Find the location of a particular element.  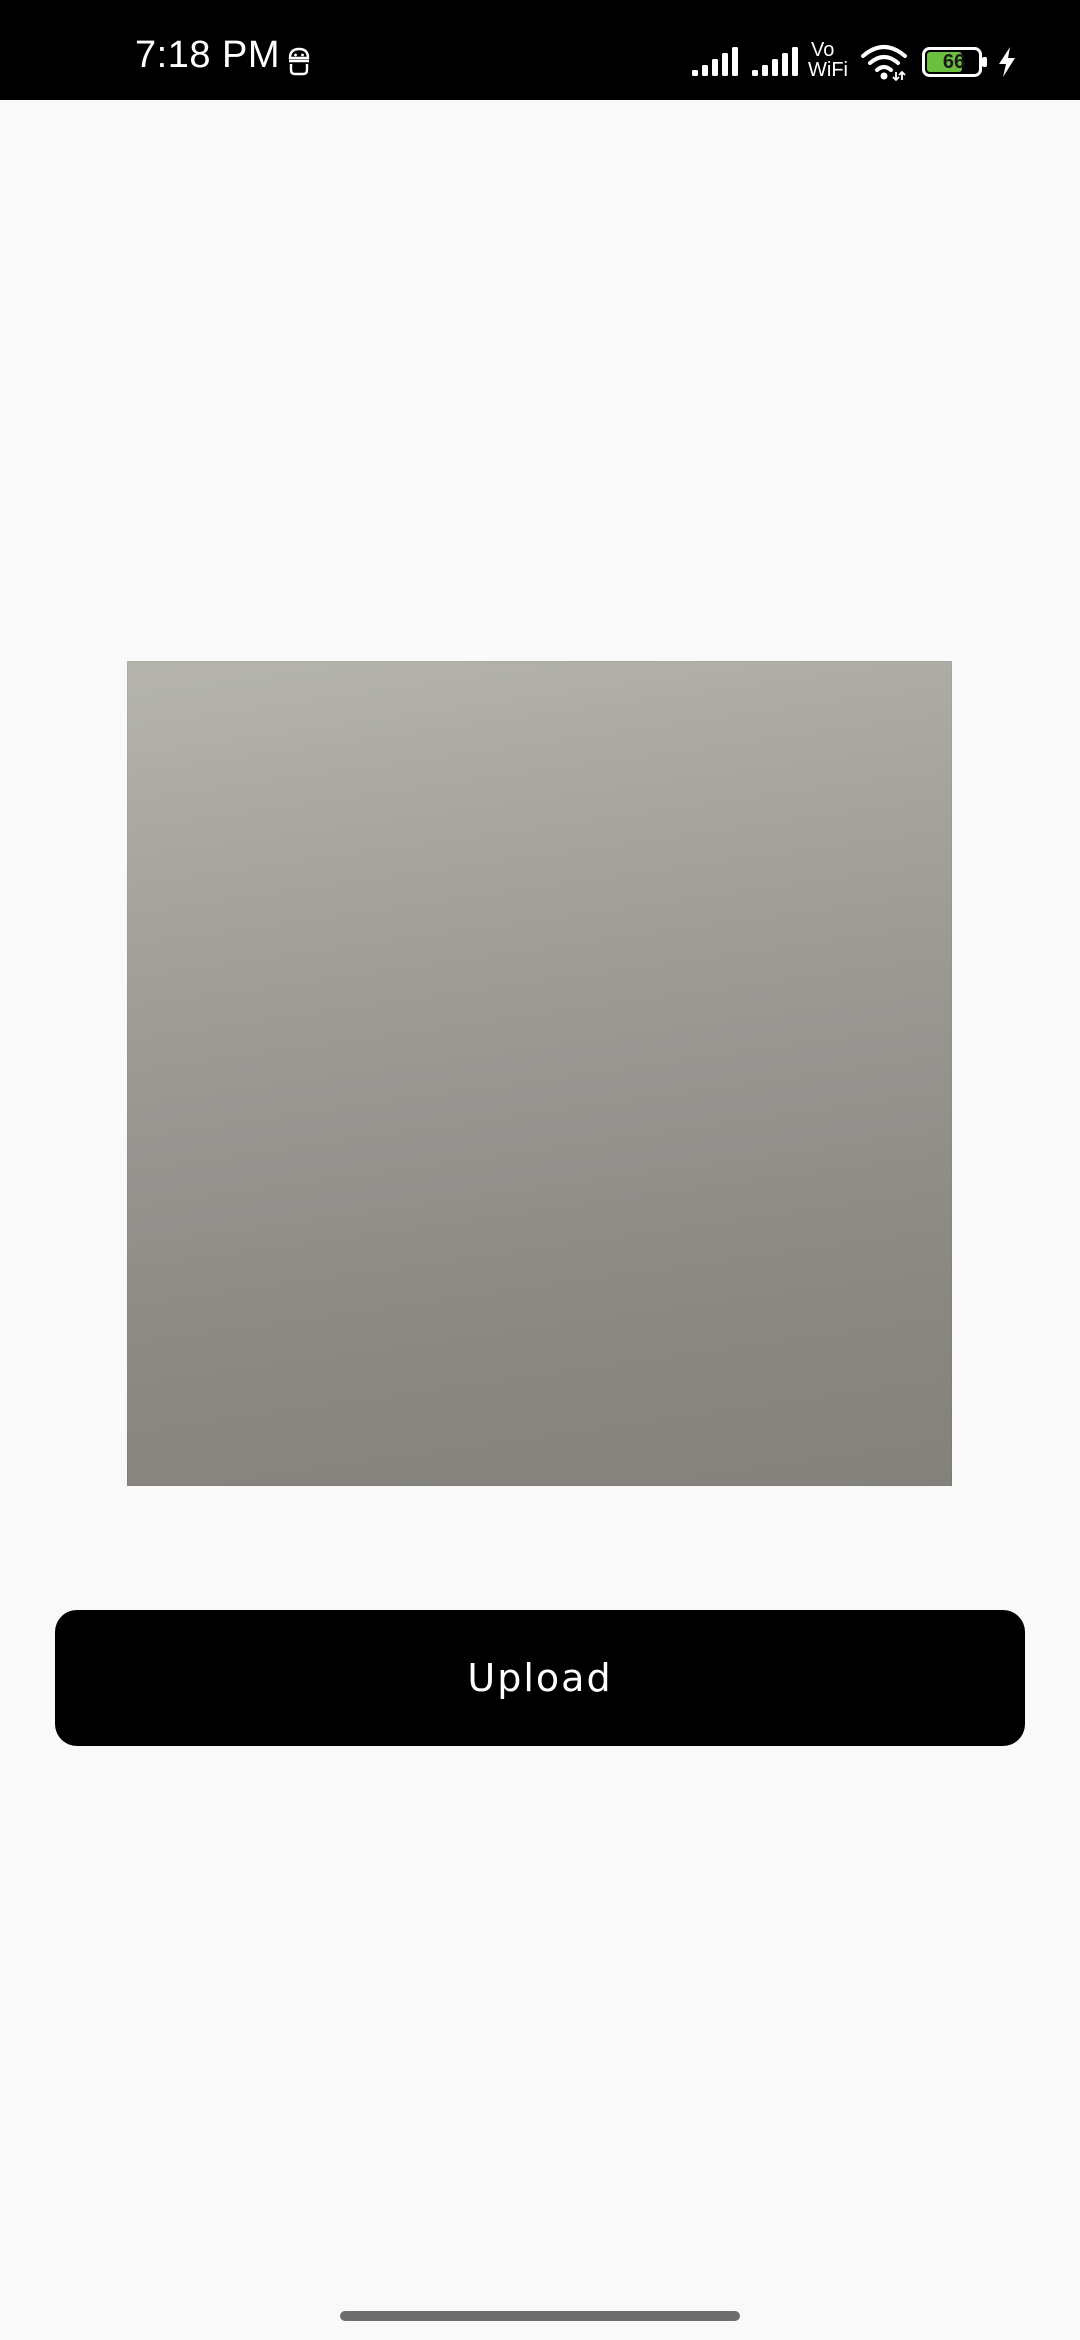

charging-icon is located at coordinates (1007, 62).